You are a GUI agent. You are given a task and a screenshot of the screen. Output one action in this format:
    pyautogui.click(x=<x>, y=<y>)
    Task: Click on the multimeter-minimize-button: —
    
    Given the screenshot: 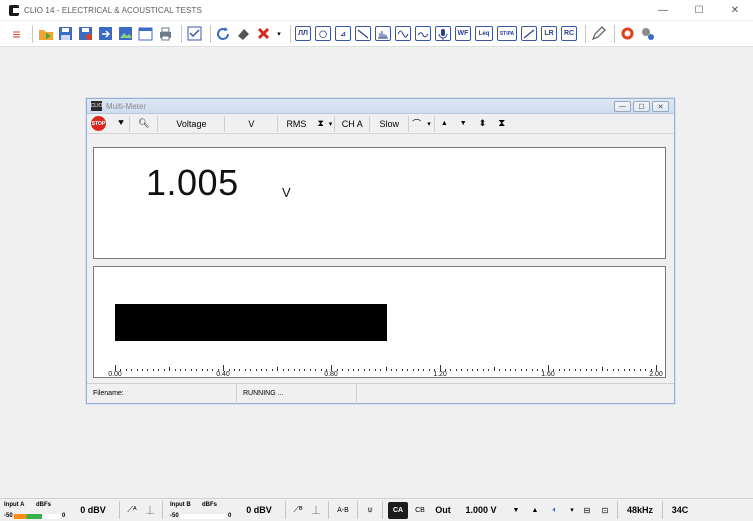 What is the action you would take?
    pyautogui.click(x=622, y=106)
    